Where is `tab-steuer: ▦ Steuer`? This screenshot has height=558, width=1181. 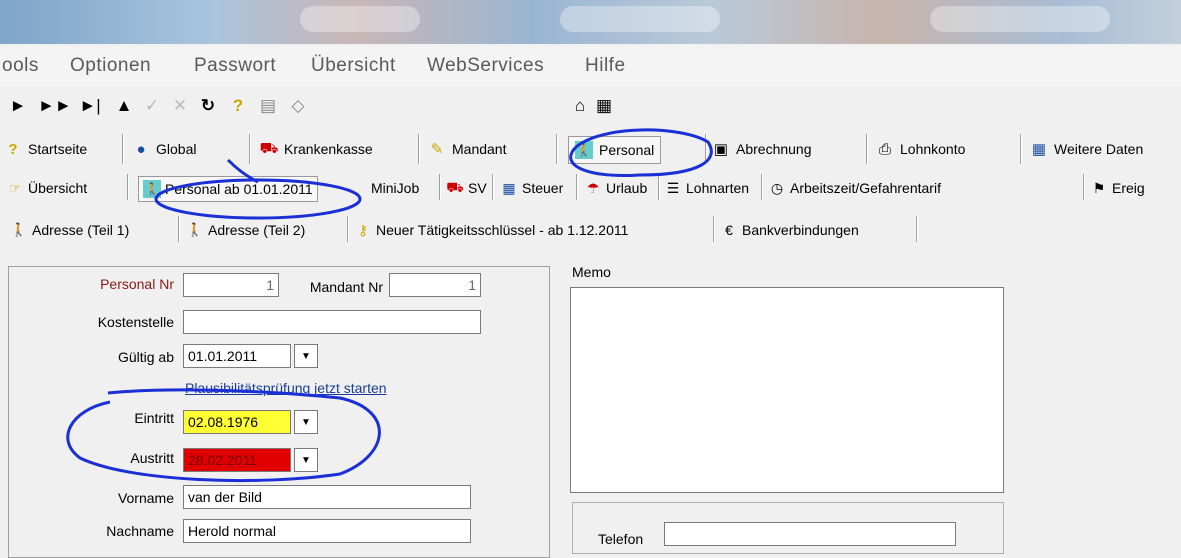 tab-steuer: ▦ Steuer is located at coordinates (531, 188).